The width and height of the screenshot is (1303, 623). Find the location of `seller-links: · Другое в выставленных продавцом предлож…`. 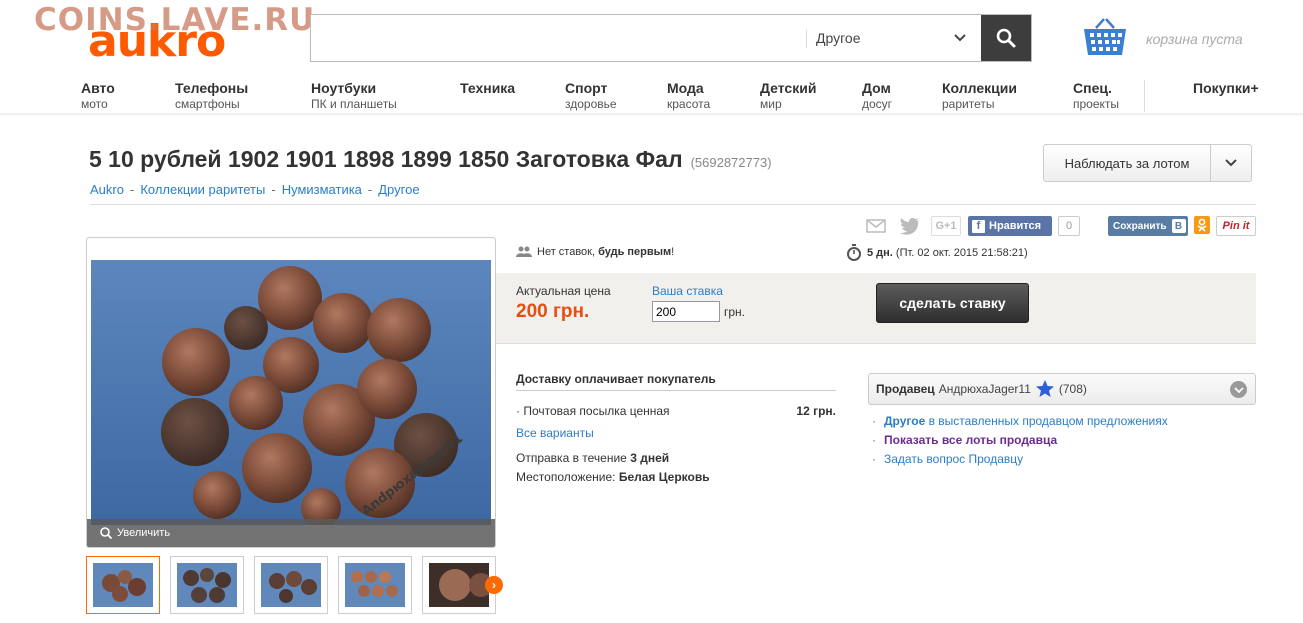

seller-links: · Другое в выставленных продавцом предлож… is located at coordinates (1020, 442).